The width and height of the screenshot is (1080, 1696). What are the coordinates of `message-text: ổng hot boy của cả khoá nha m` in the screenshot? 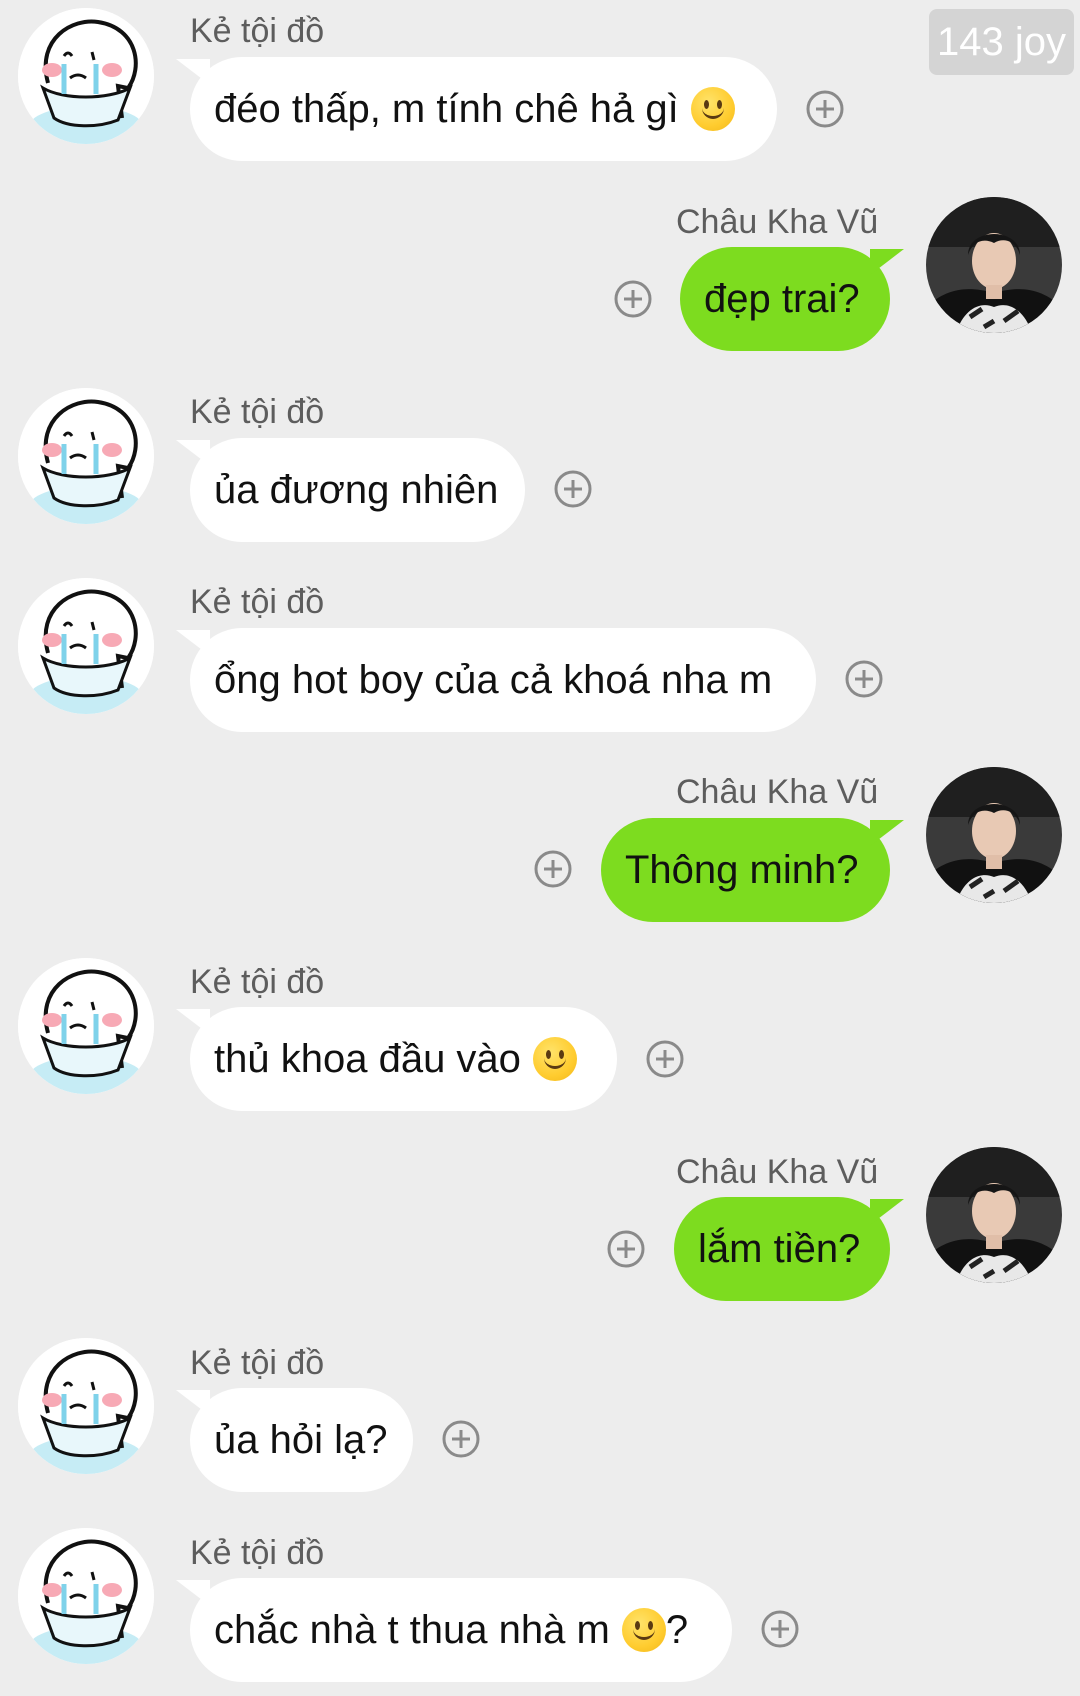 It's located at (493, 679).